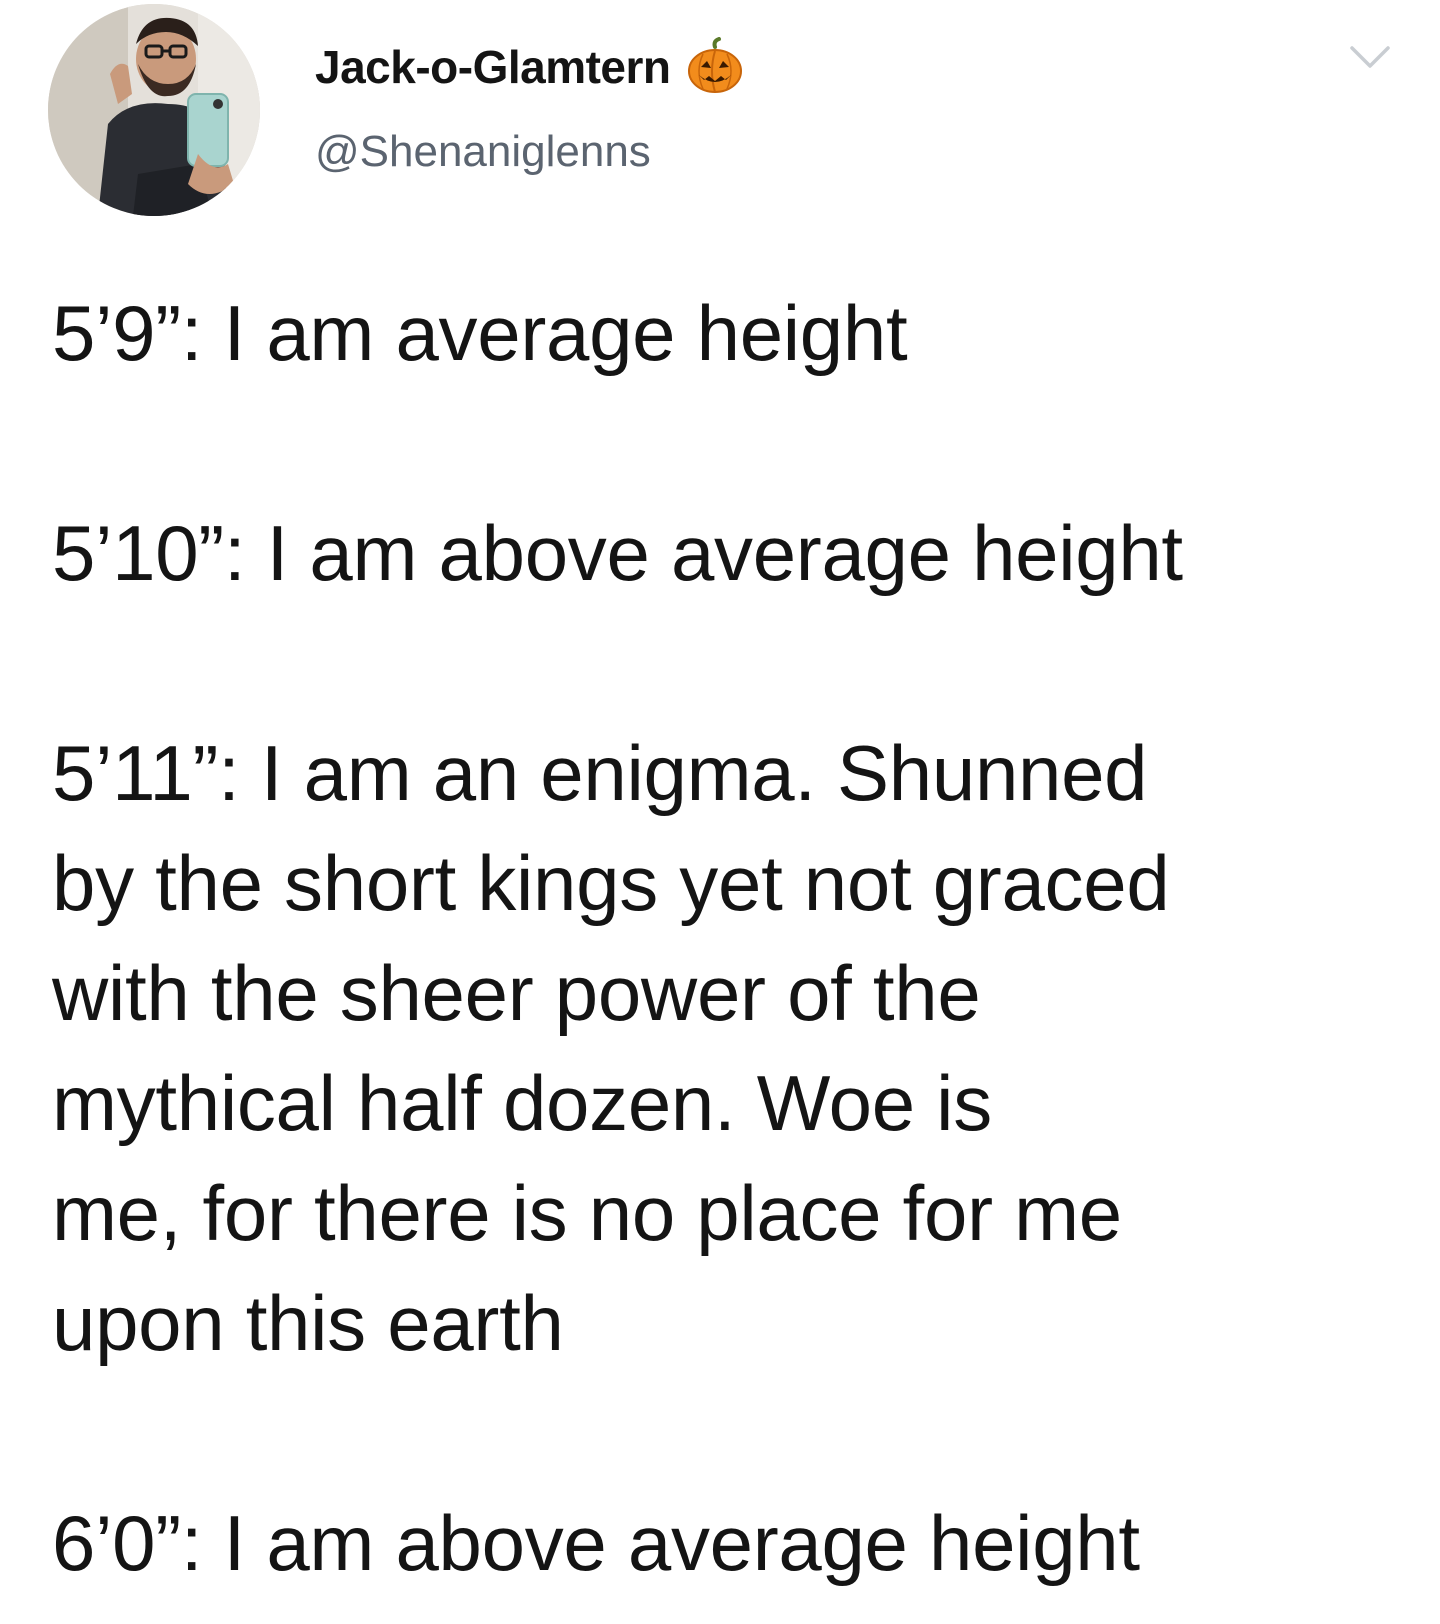  I want to click on tweet-text-line: 5’10”: I am above average height, so click(617, 553).